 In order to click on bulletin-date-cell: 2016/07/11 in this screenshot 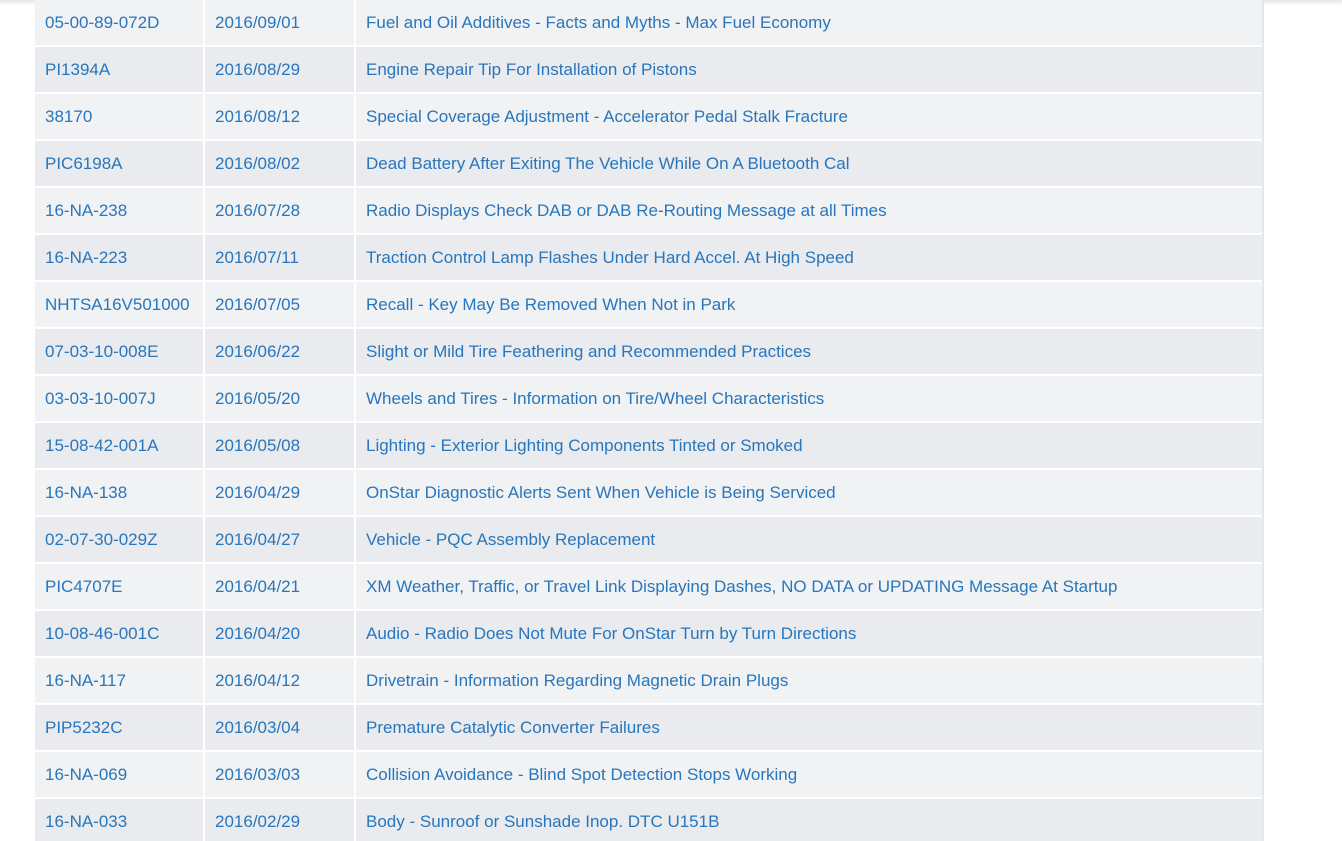, I will do `click(280, 257)`.